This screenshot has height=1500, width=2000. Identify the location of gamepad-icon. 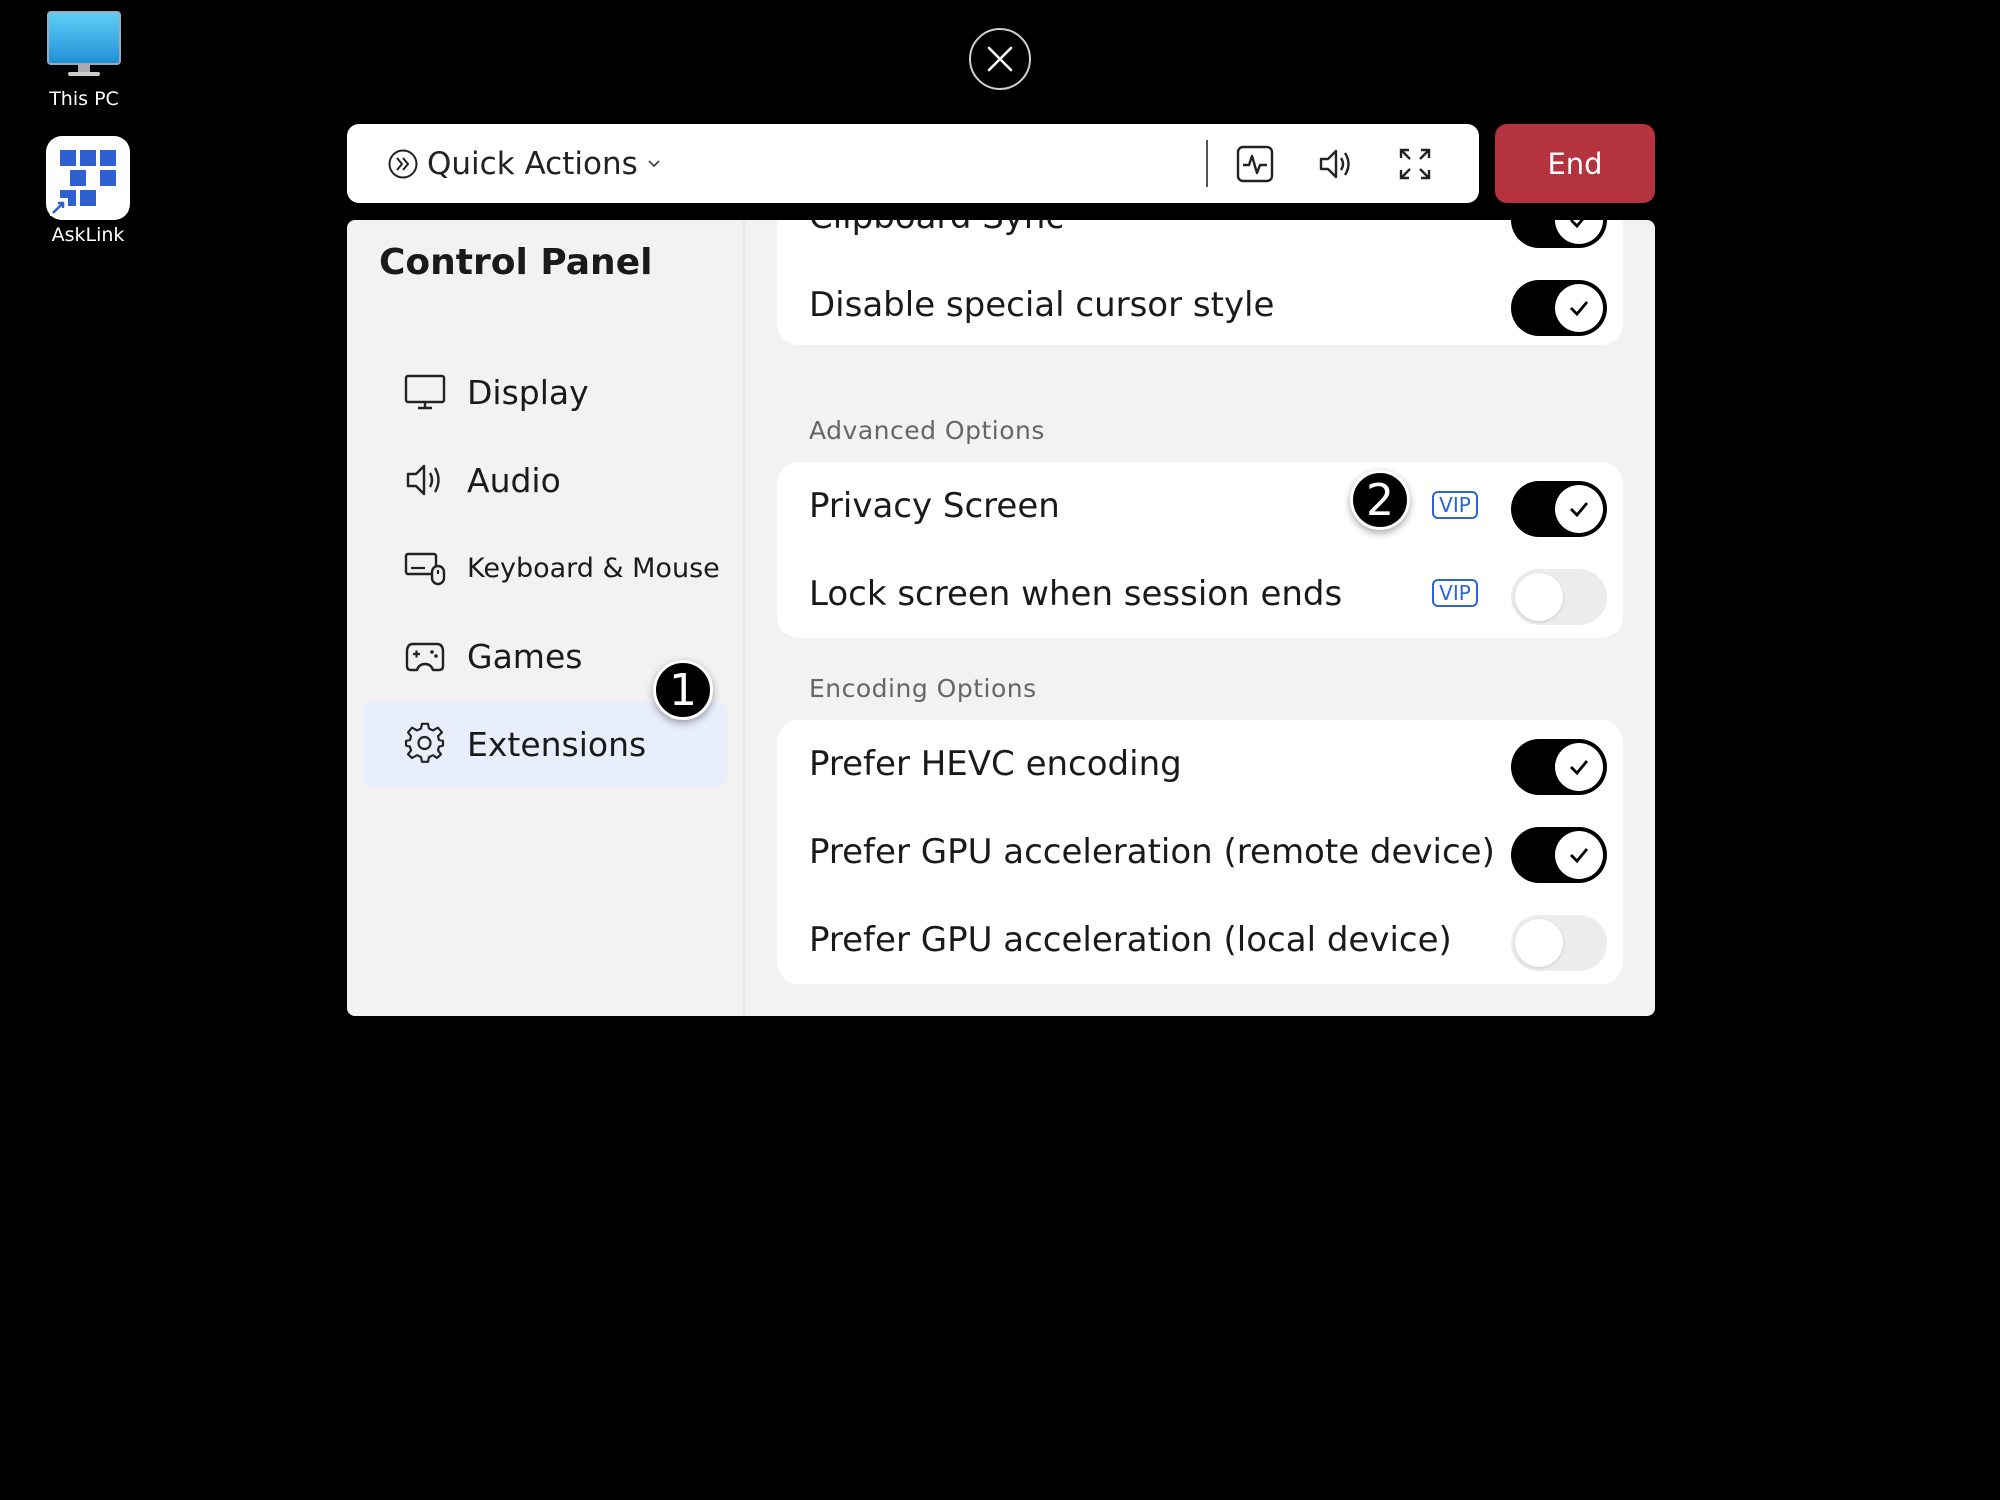
(425, 657).